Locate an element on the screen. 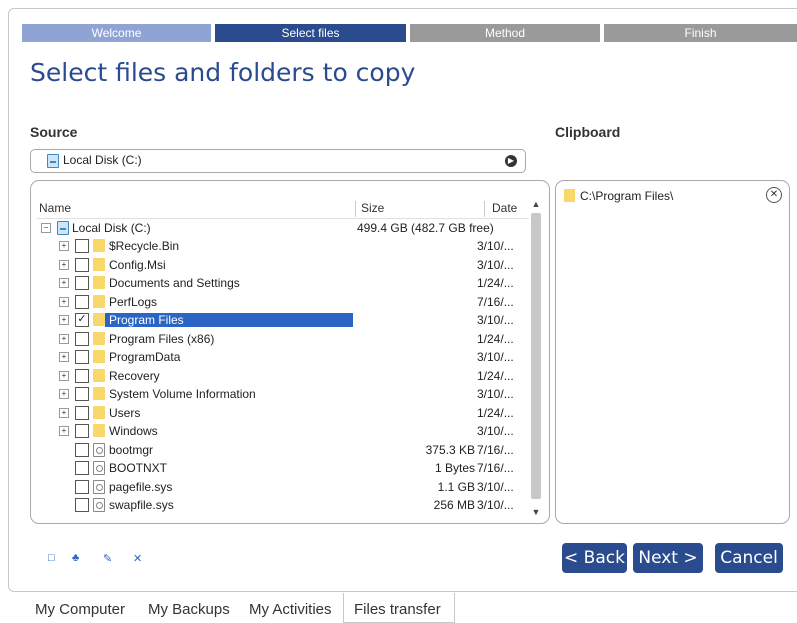 This screenshot has width=797, height=623. row-label: Program Files (x86) is located at coordinates (162, 338).